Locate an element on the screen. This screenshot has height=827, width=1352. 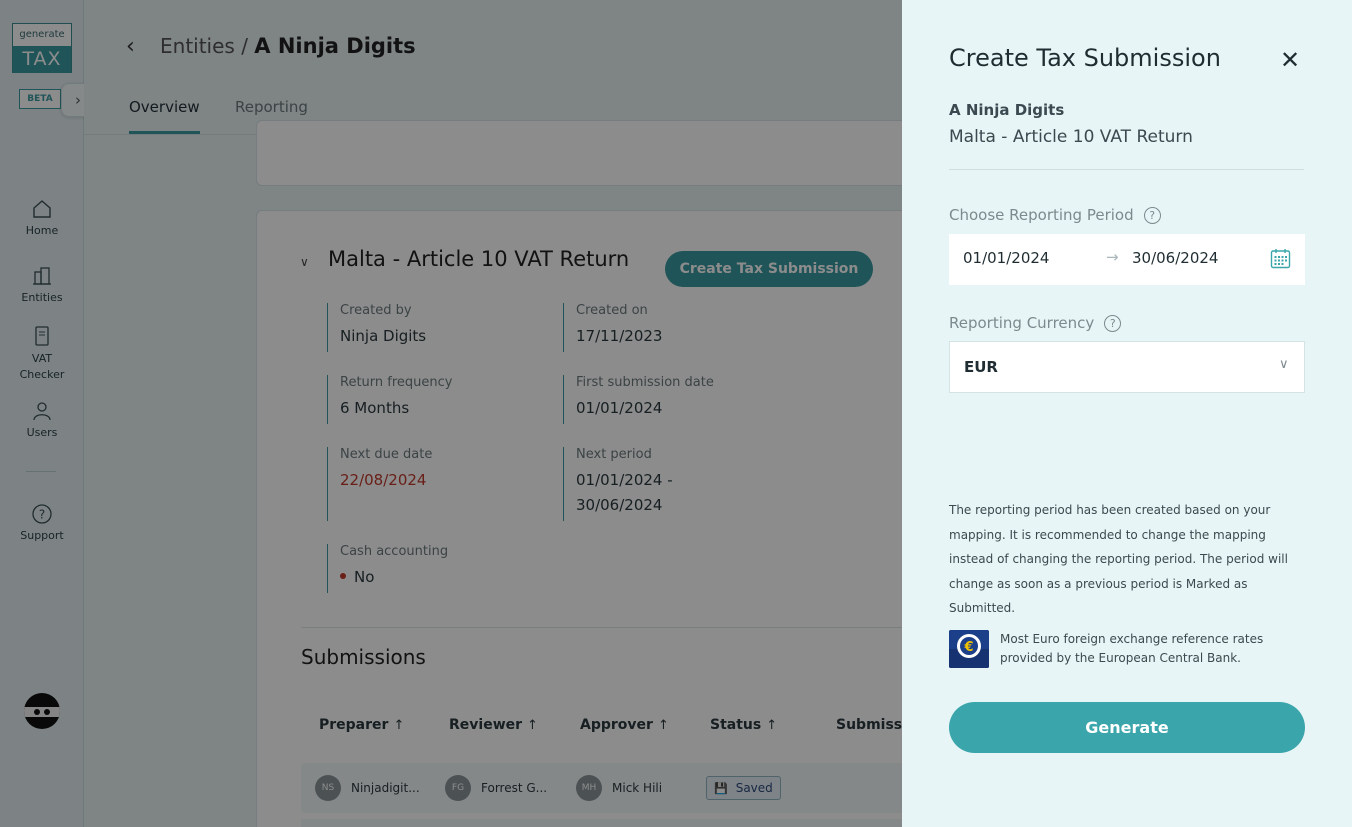
close-icon: ✕ is located at coordinates (1290, 60).